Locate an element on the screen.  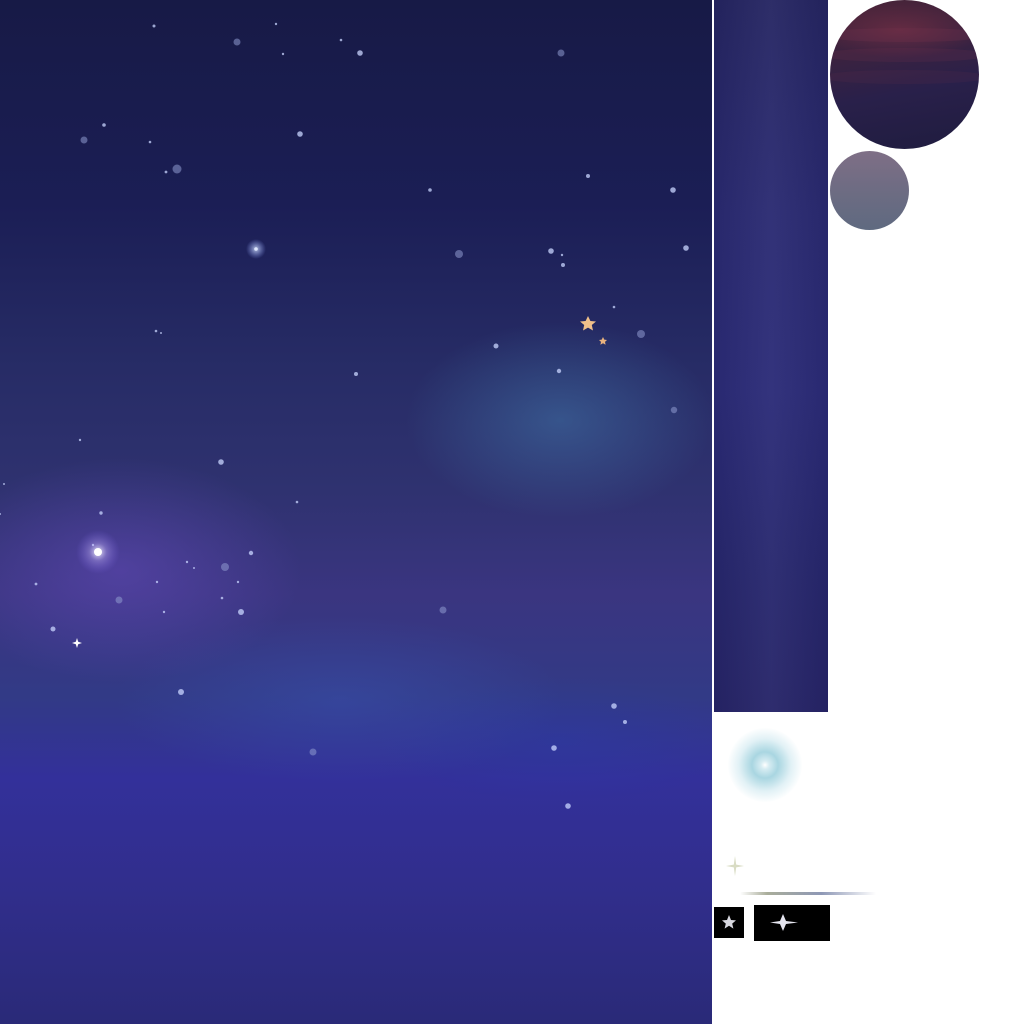
streak-line is located at coordinates (808, 893).